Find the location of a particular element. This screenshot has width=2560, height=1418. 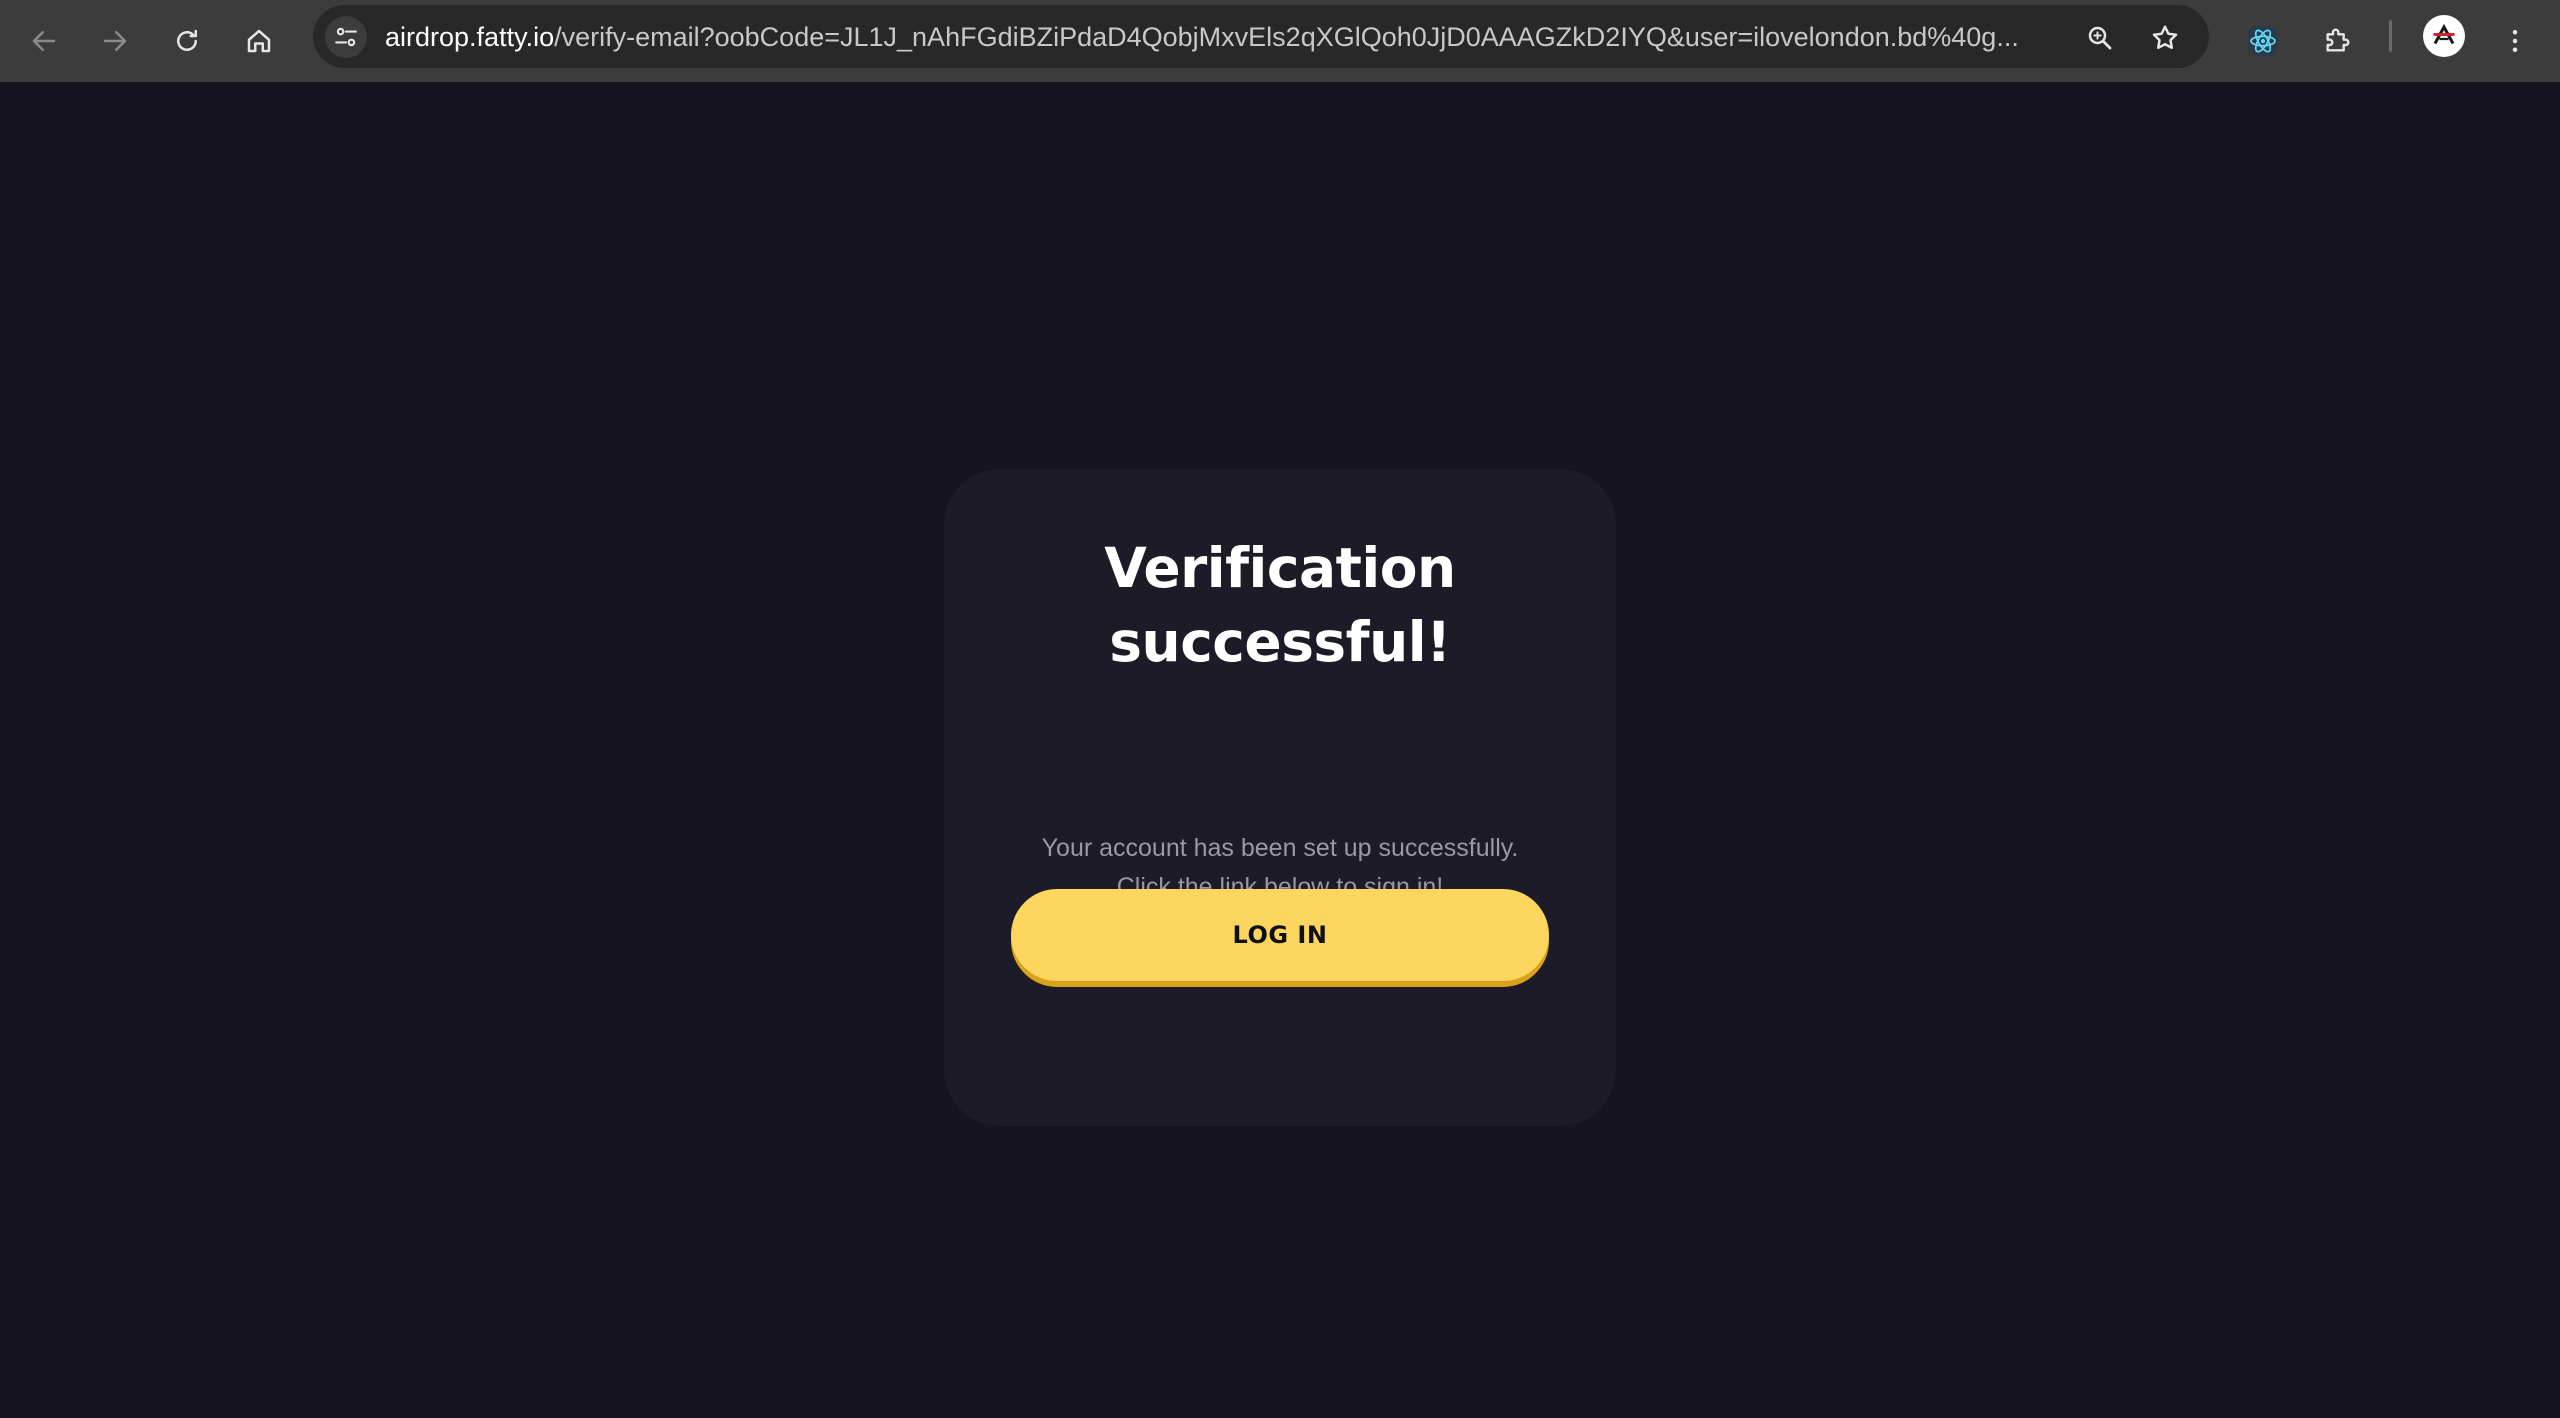

browser-menu-button is located at coordinates (2515, 41).